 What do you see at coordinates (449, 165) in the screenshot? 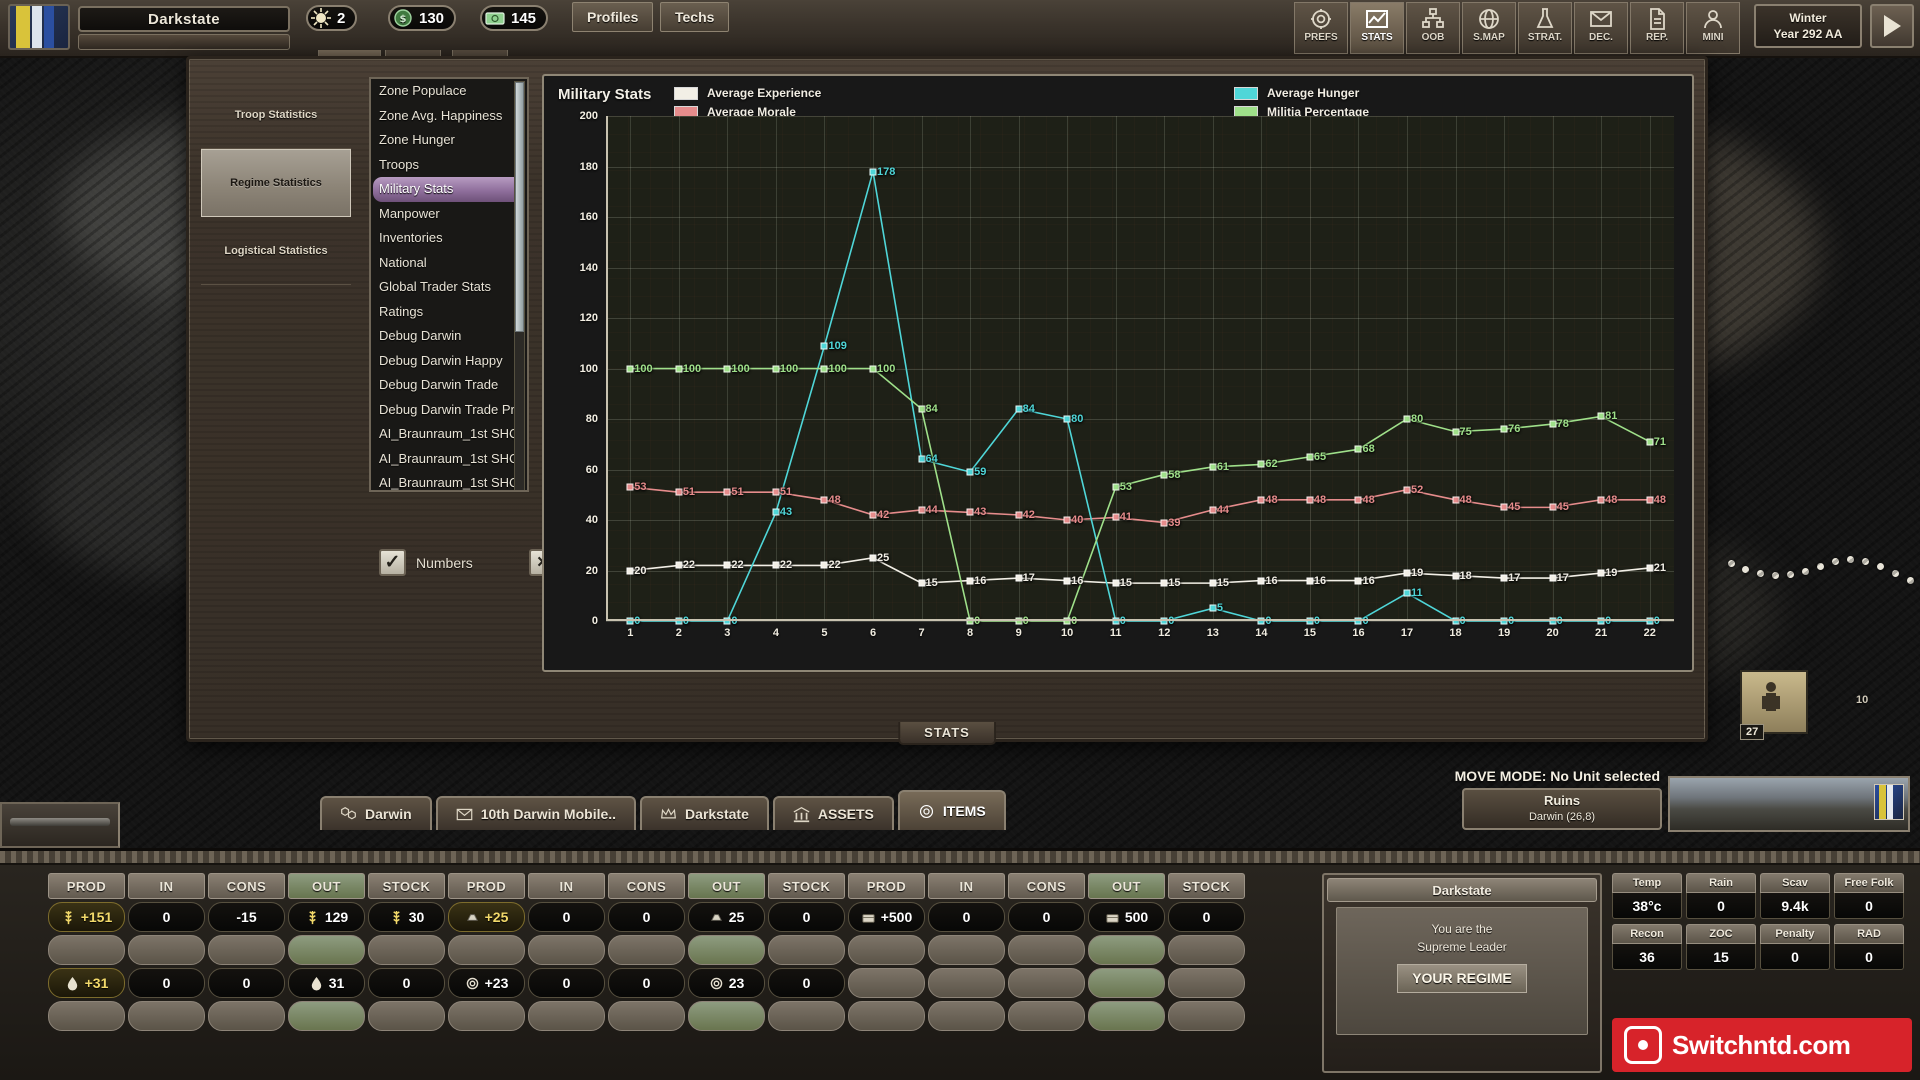
I see `stat-item-troops: Troops` at bounding box center [449, 165].